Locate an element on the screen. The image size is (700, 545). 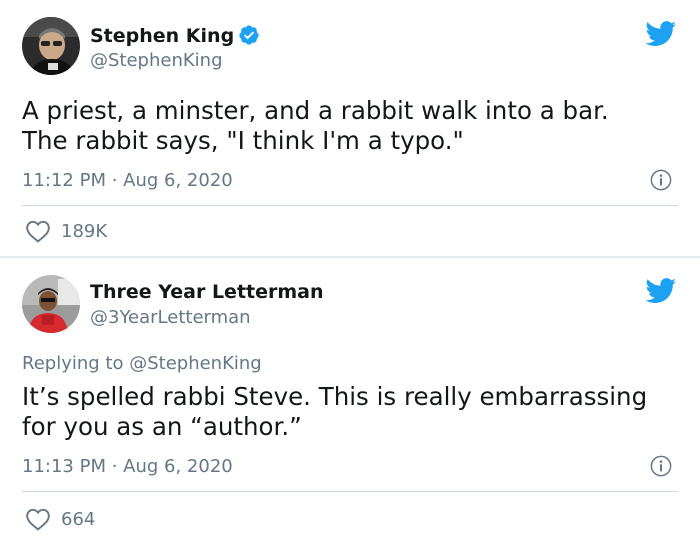
timestamp: 11:12 PM · Aug 6, 2020 is located at coordinates (127, 180).